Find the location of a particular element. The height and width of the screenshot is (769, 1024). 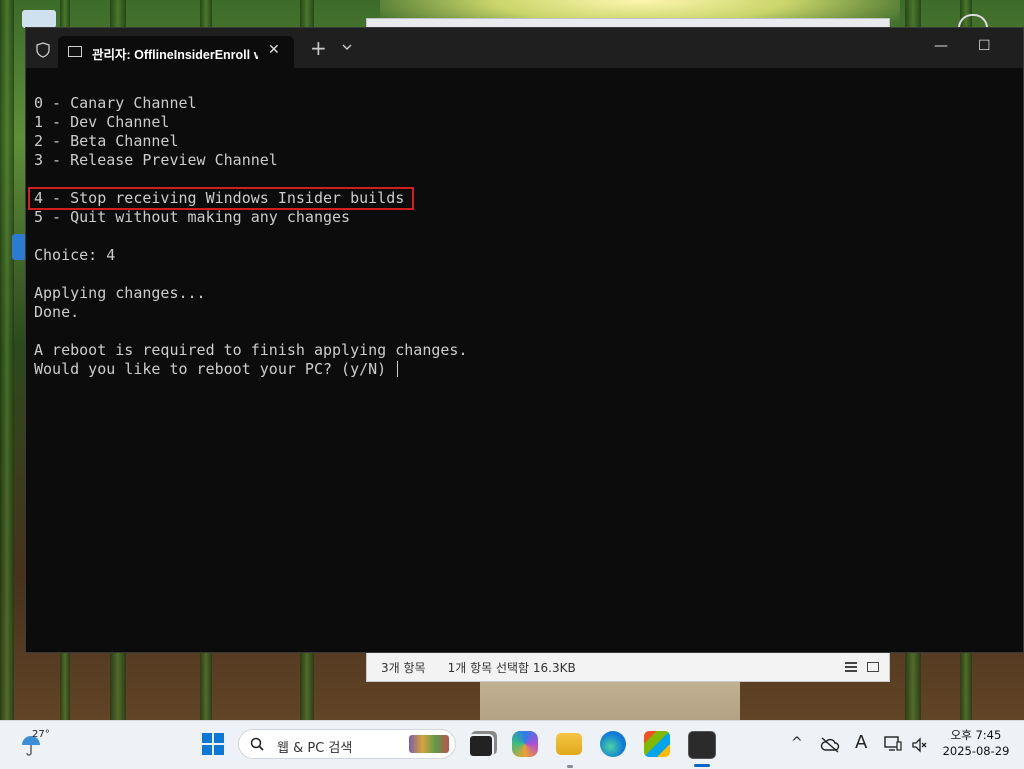

explorer-selection-info: 1개 항목 선택함 16.3KB is located at coordinates (511, 667).